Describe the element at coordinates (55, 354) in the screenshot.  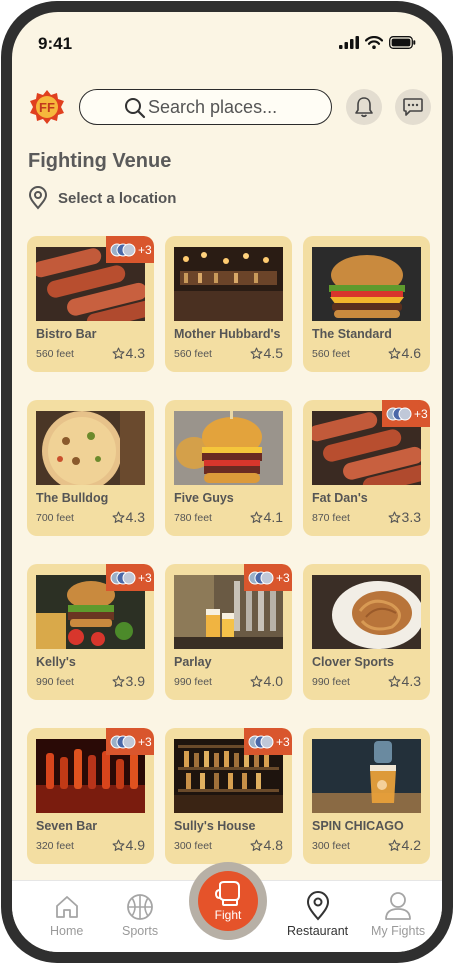
I see `venue-distance: 560 feet` at that location.